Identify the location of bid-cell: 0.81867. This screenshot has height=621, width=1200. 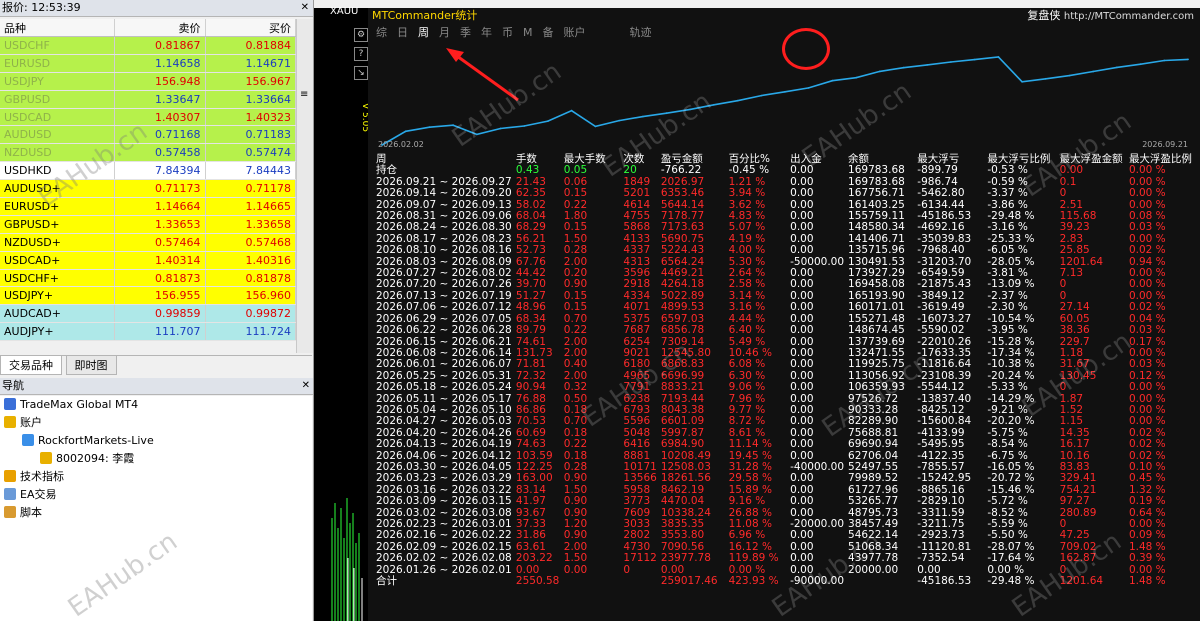
(160, 45).